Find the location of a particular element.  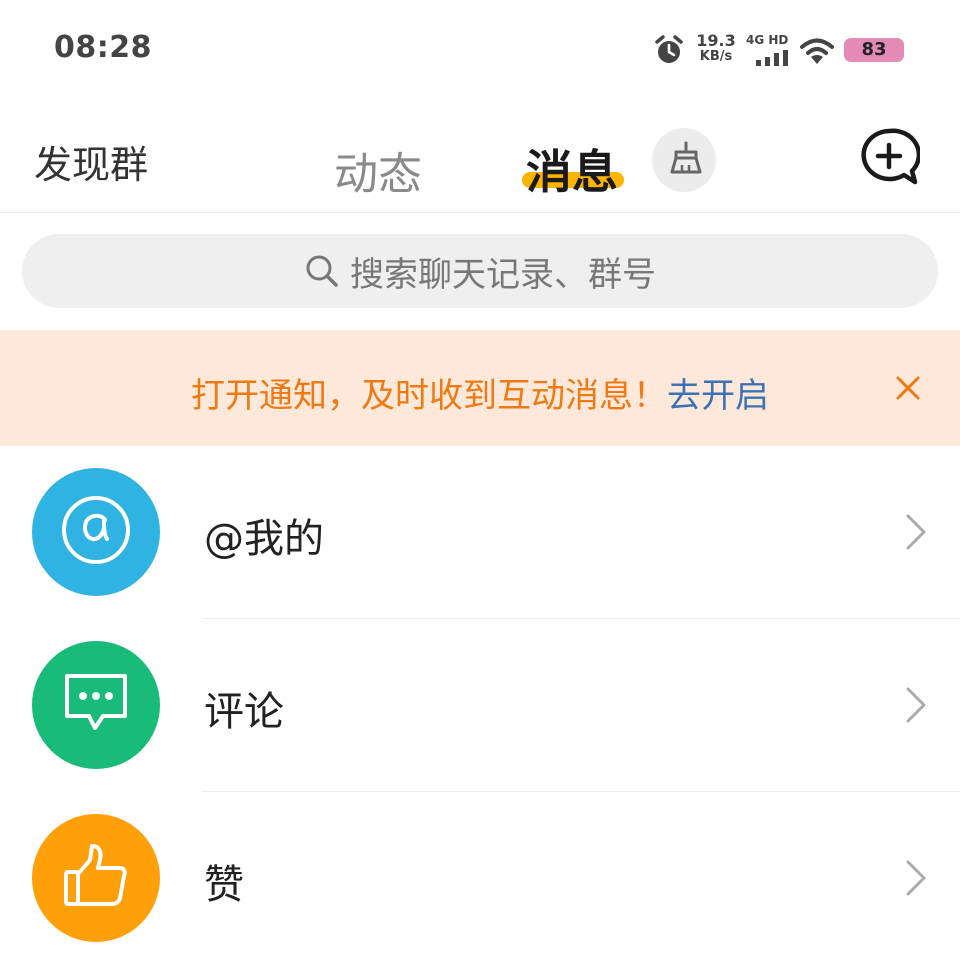

notification-text: 打开通知，及时收到互动消息！去开启 is located at coordinates (480, 392).